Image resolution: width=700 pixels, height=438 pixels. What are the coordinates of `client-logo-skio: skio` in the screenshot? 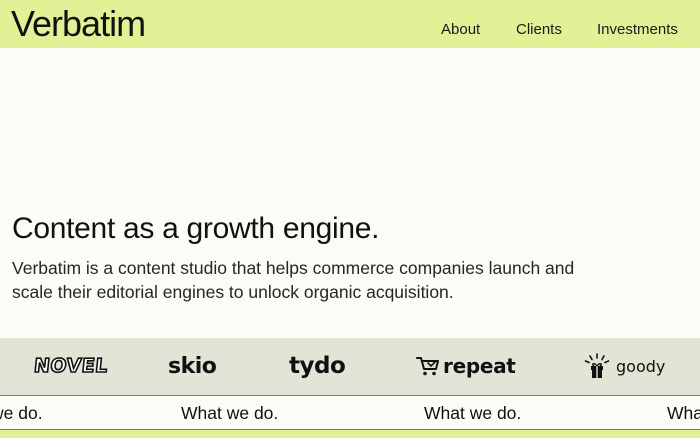 It's located at (192, 366).